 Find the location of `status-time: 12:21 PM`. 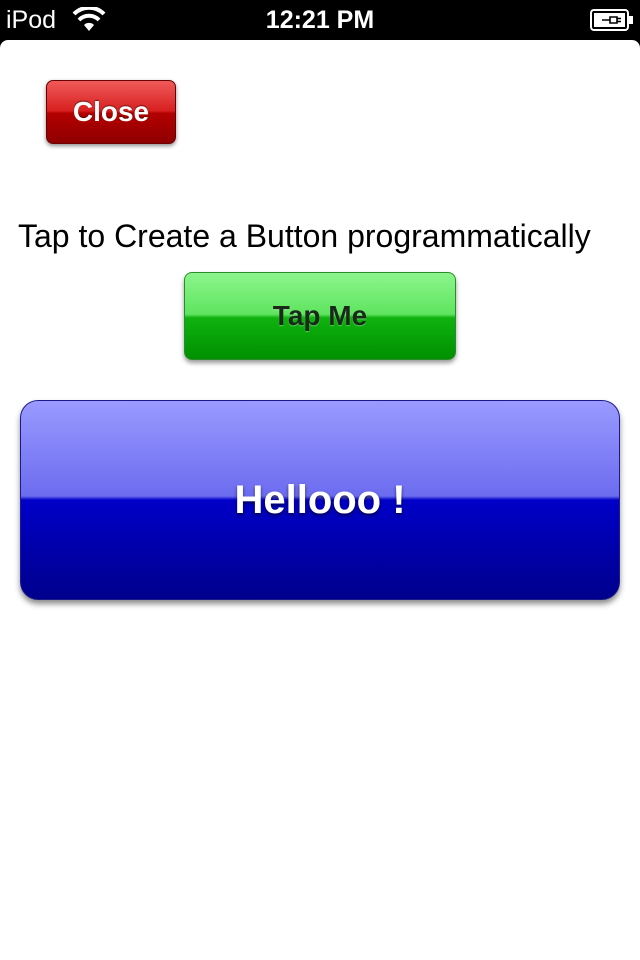

status-time: 12:21 PM is located at coordinates (320, 20).